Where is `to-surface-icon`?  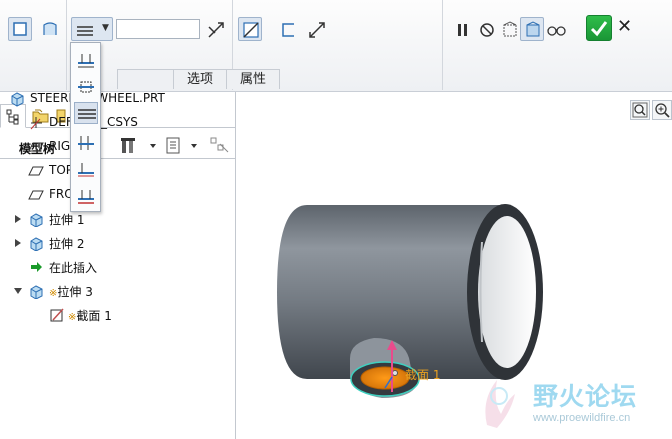
to-surface-icon is located at coordinates (86, 197).